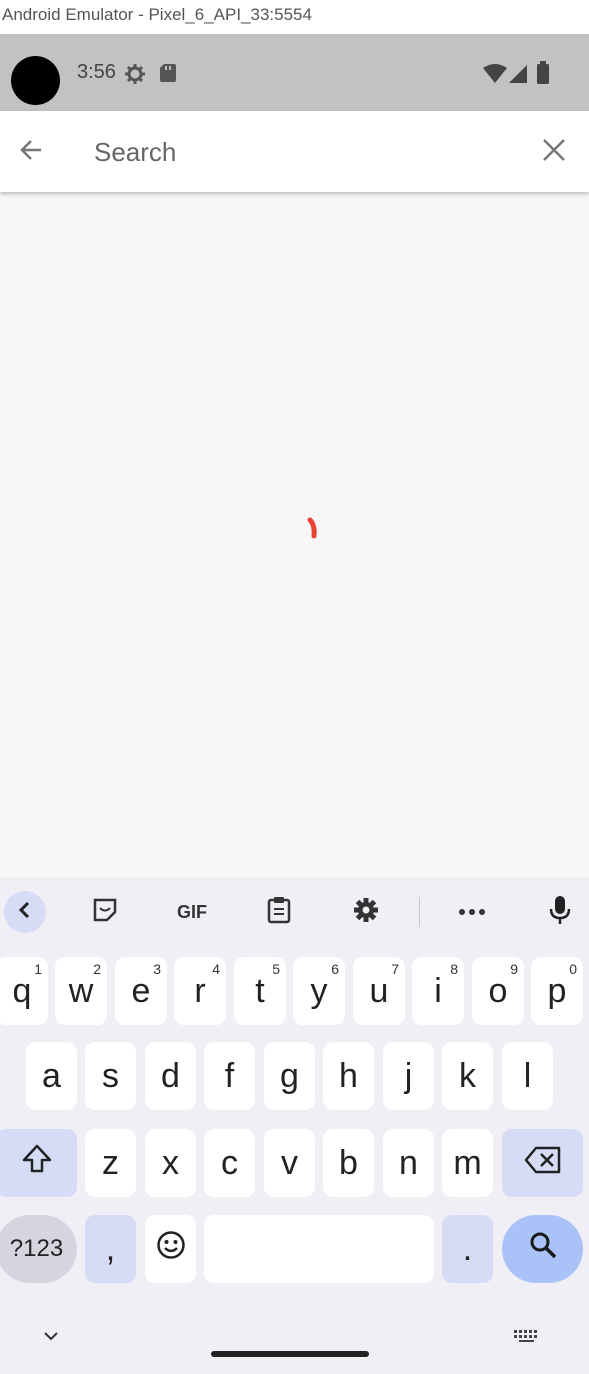 The image size is (589, 1374). I want to click on more-horizontal-icon, so click(472, 912).